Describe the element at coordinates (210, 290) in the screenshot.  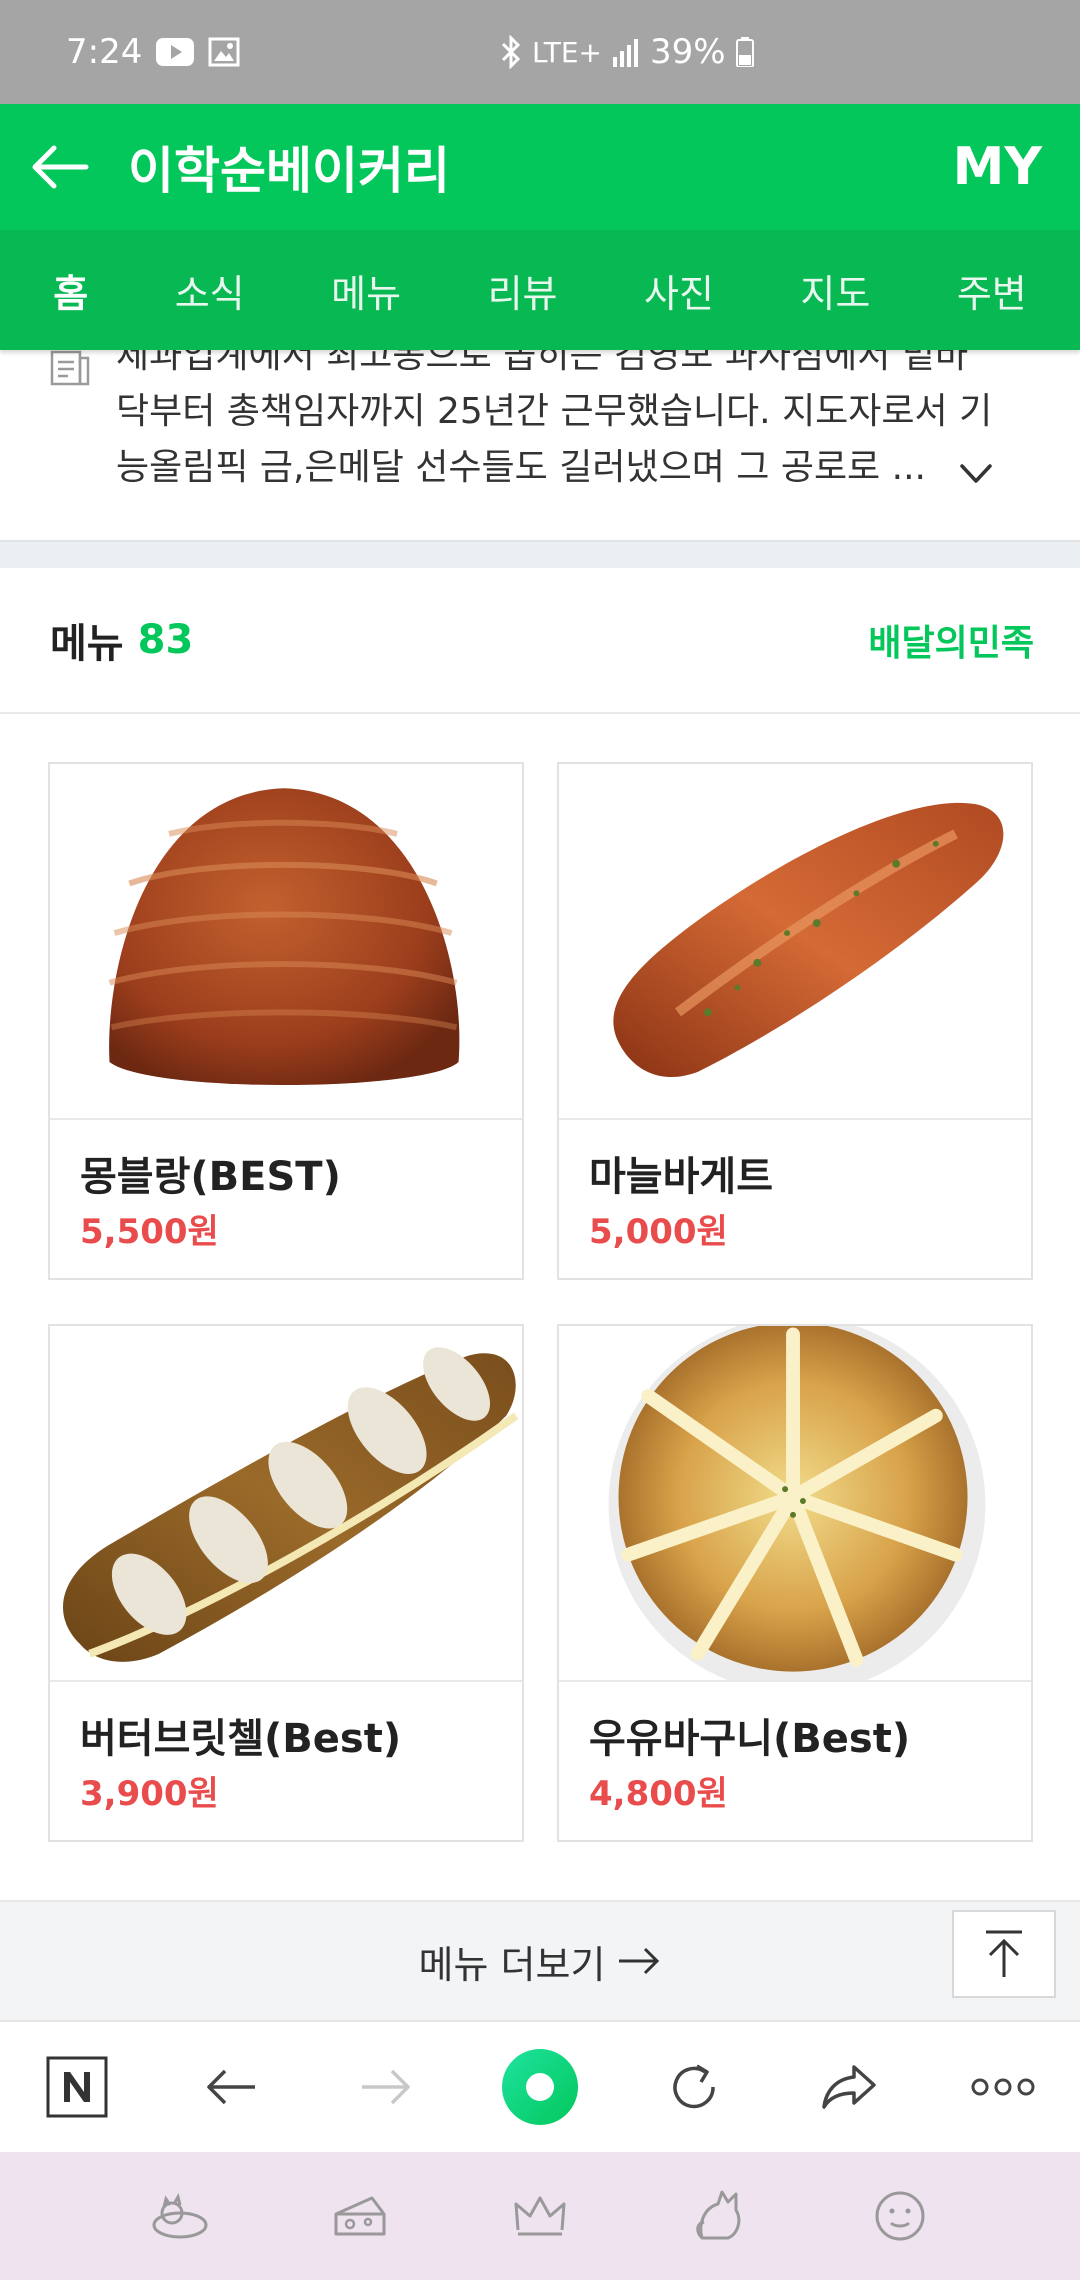
I see `tab-news: 소식` at that location.